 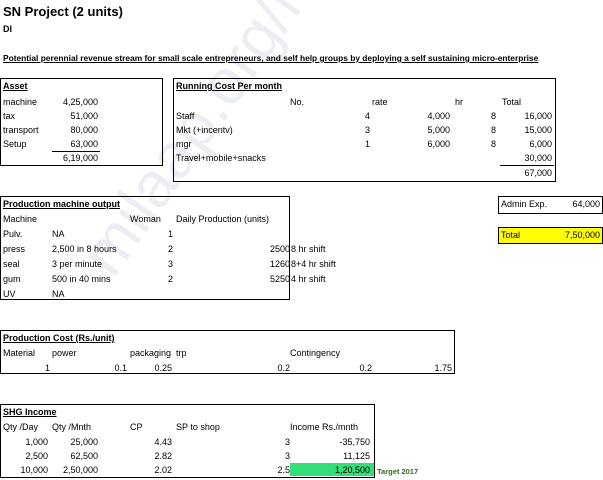 What do you see at coordinates (163, 442) in the screenshot?
I see `shg-cp: 4.43` at bounding box center [163, 442].